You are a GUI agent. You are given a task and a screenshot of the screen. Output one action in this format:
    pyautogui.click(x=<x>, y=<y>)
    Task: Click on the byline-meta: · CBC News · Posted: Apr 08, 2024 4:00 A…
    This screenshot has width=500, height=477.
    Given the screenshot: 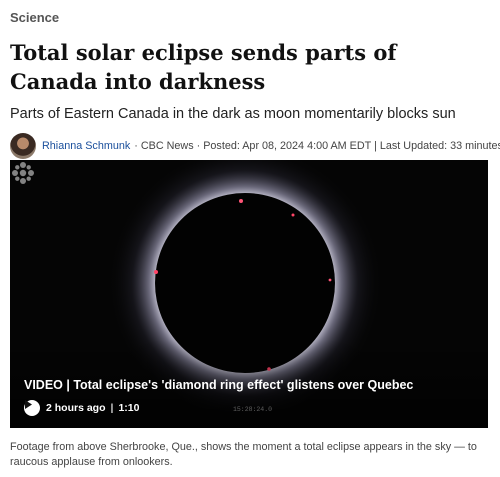 What is the action you would take?
    pyautogui.click(x=317, y=146)
    